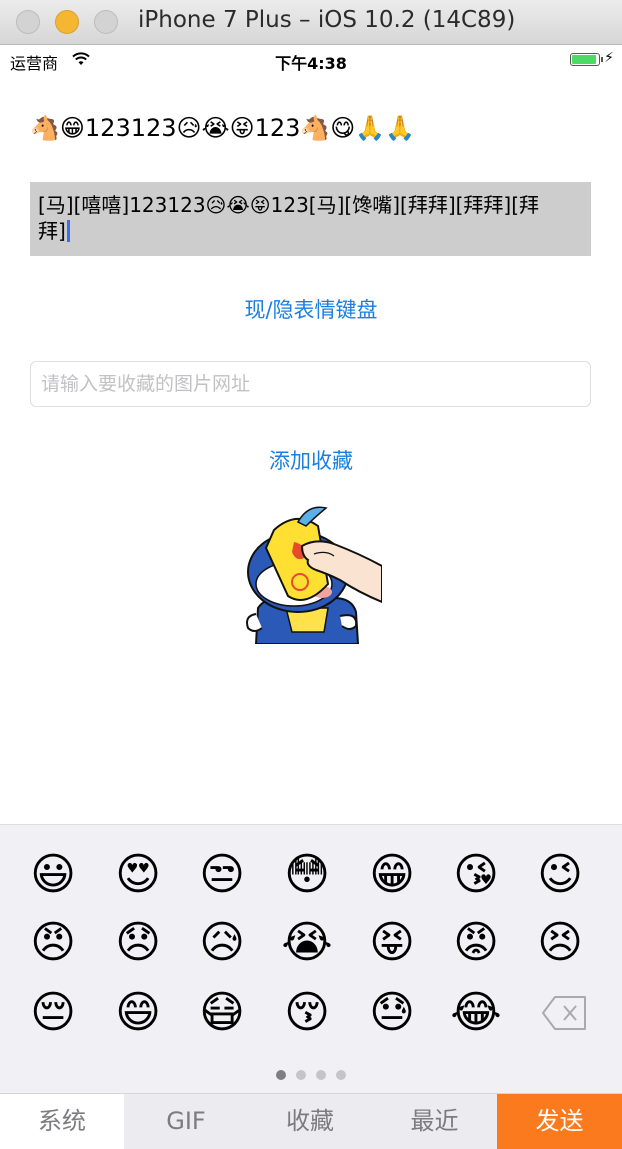  Describe the element at coordinates (310, 384) in the screenshot. I see `image-url-input` at that location.